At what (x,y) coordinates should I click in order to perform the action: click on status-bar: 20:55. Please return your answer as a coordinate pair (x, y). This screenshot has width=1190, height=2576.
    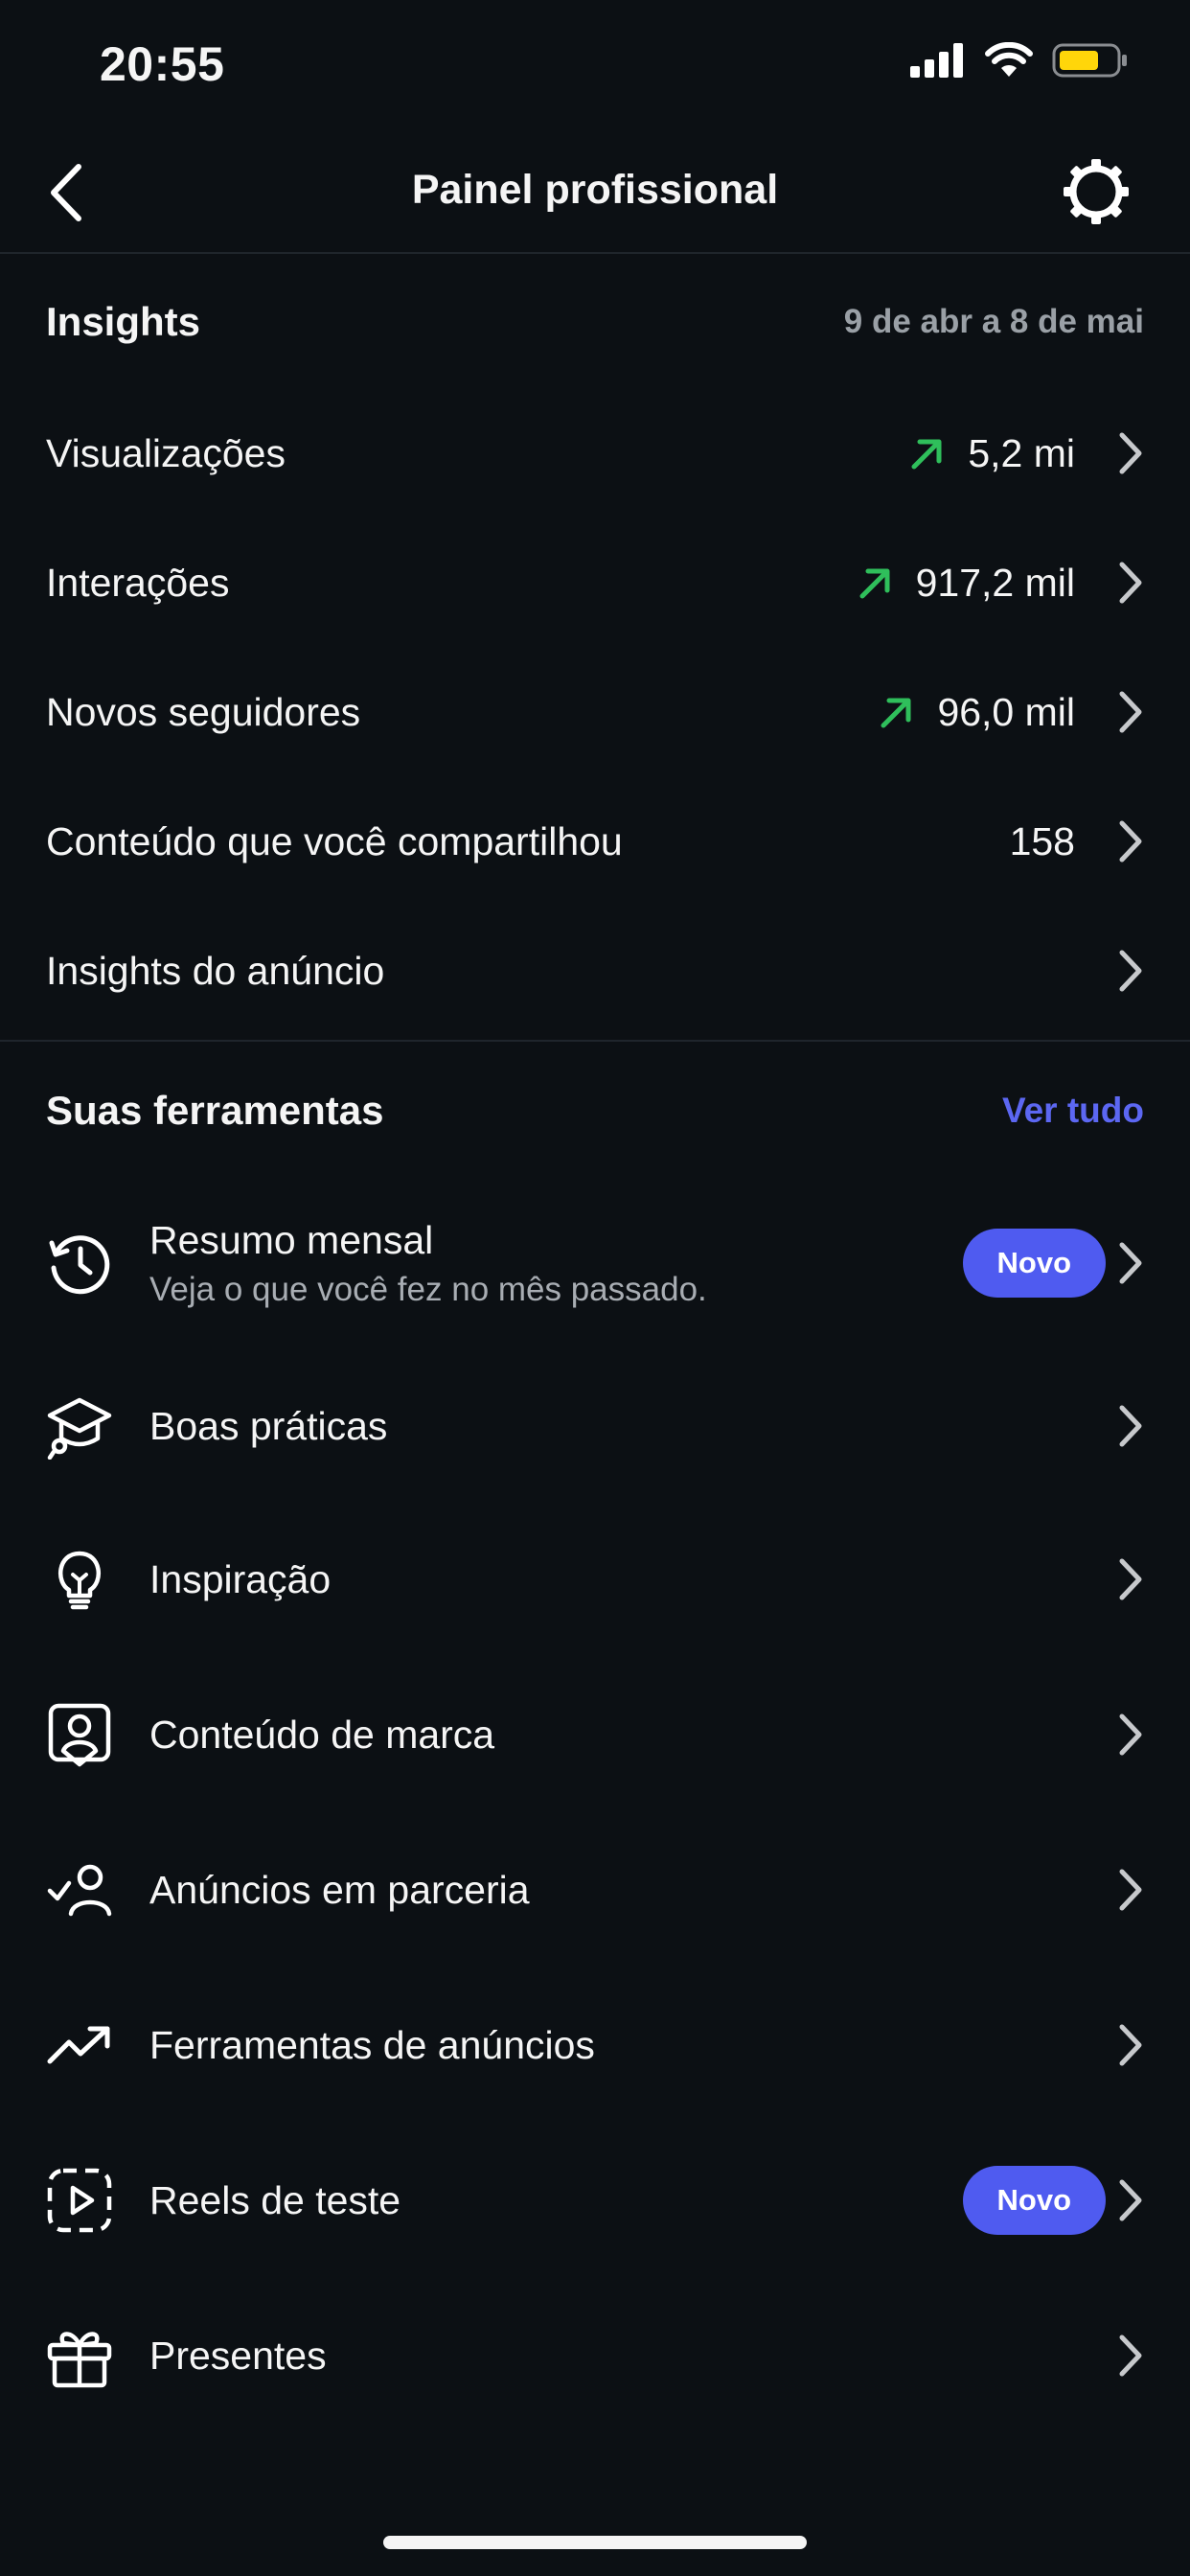
    Looking at the image, I should click on (595, 67).